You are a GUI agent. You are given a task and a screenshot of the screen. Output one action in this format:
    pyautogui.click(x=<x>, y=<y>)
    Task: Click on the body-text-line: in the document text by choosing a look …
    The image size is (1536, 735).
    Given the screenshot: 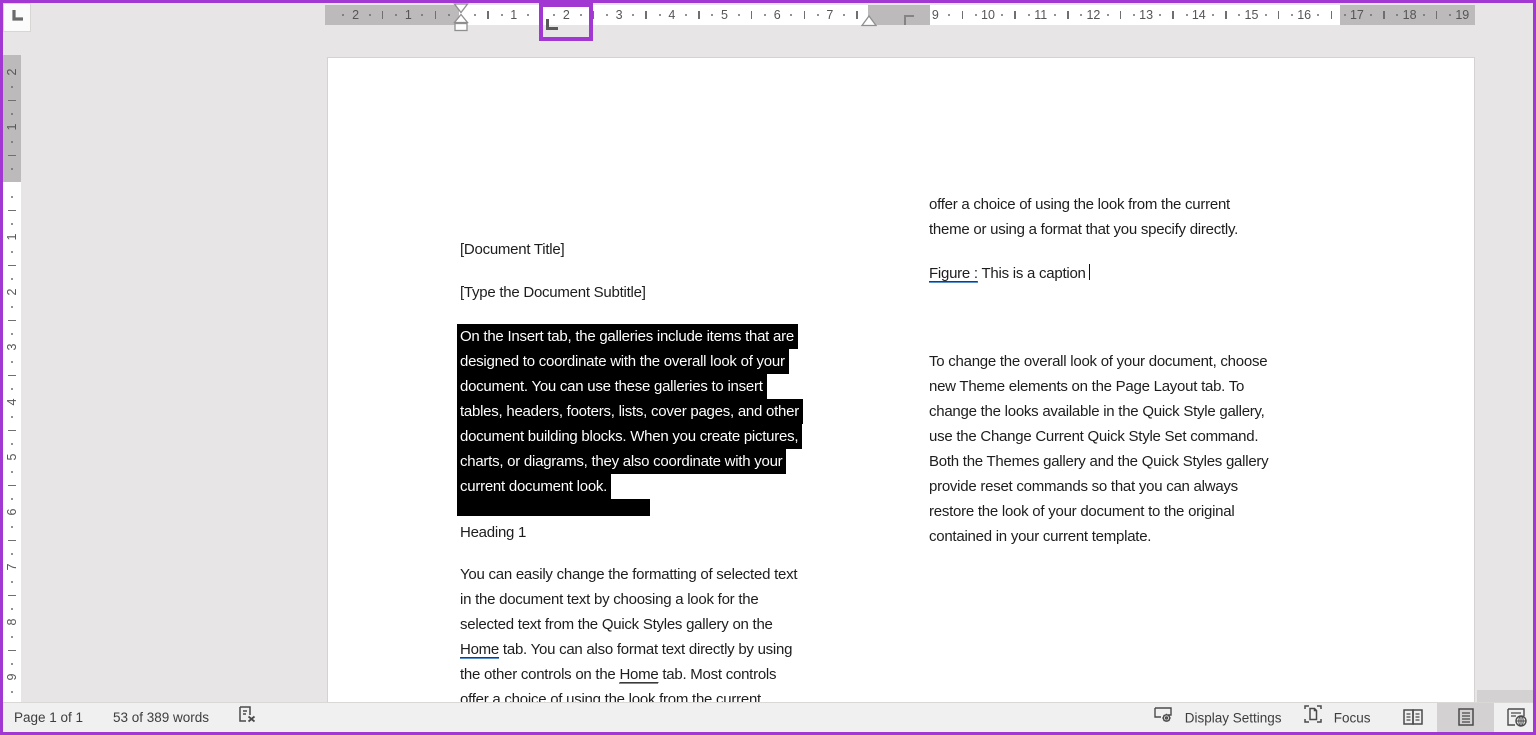 What is the action you would take?
    pyautogui.click(x=669, y=599)
    